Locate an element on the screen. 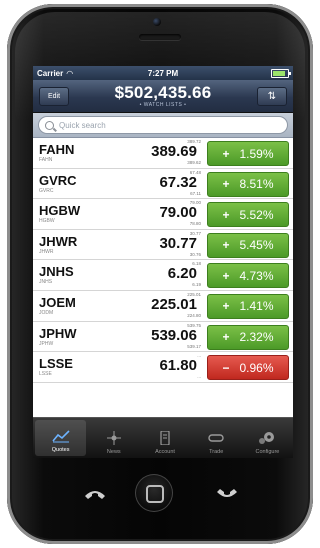  tab-configure: Configure is located at coordinates (267, 438).